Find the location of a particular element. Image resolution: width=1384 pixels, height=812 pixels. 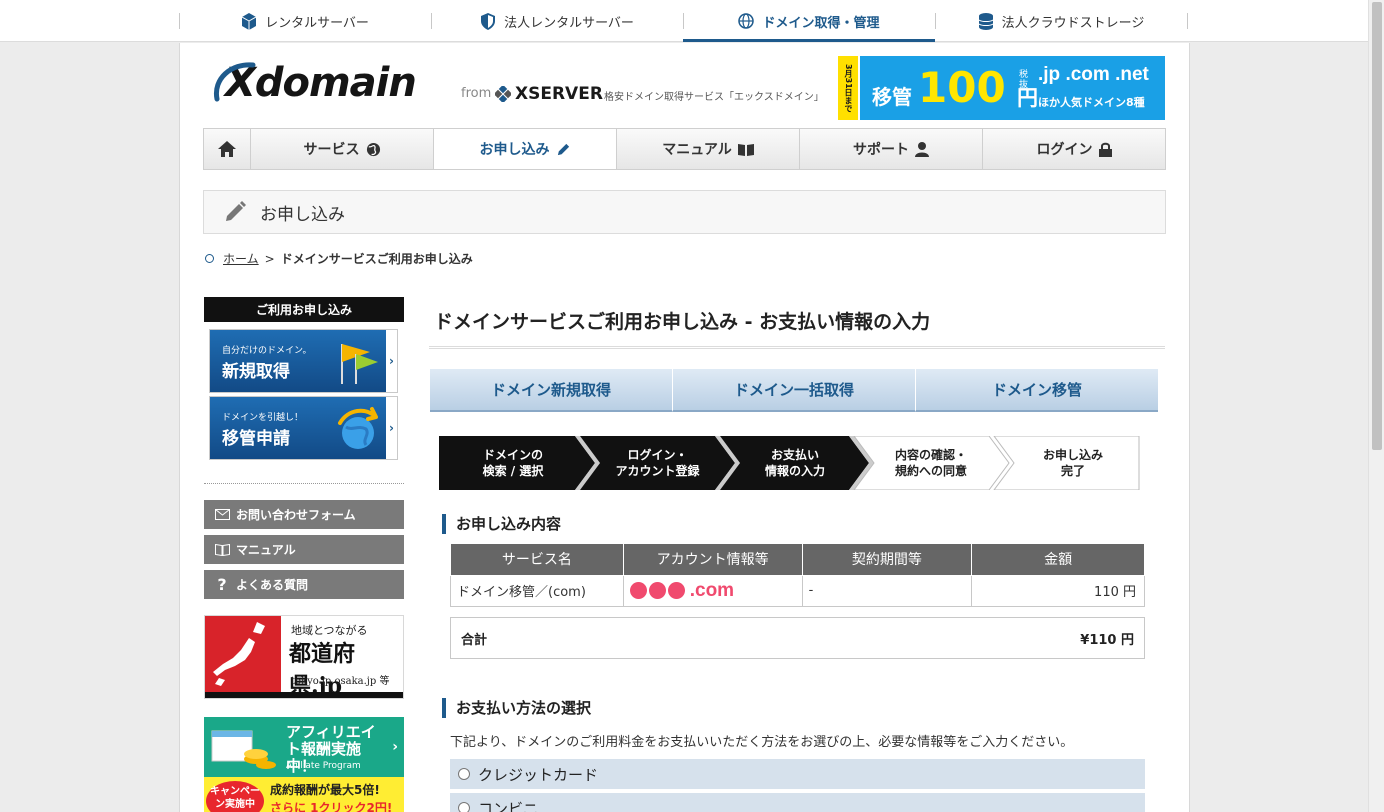

cell-period: - is located at coordinates (887, 590).